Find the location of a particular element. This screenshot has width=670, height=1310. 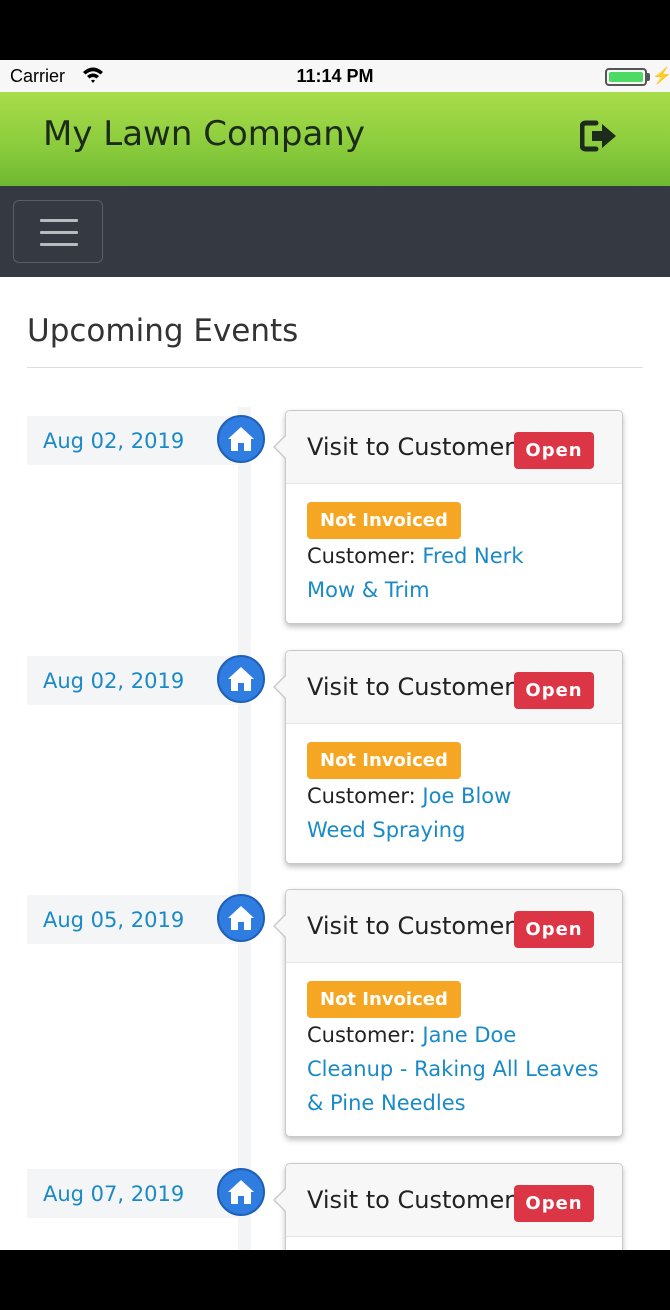

bottom-letterbox is located at coordinates (335, 1280).